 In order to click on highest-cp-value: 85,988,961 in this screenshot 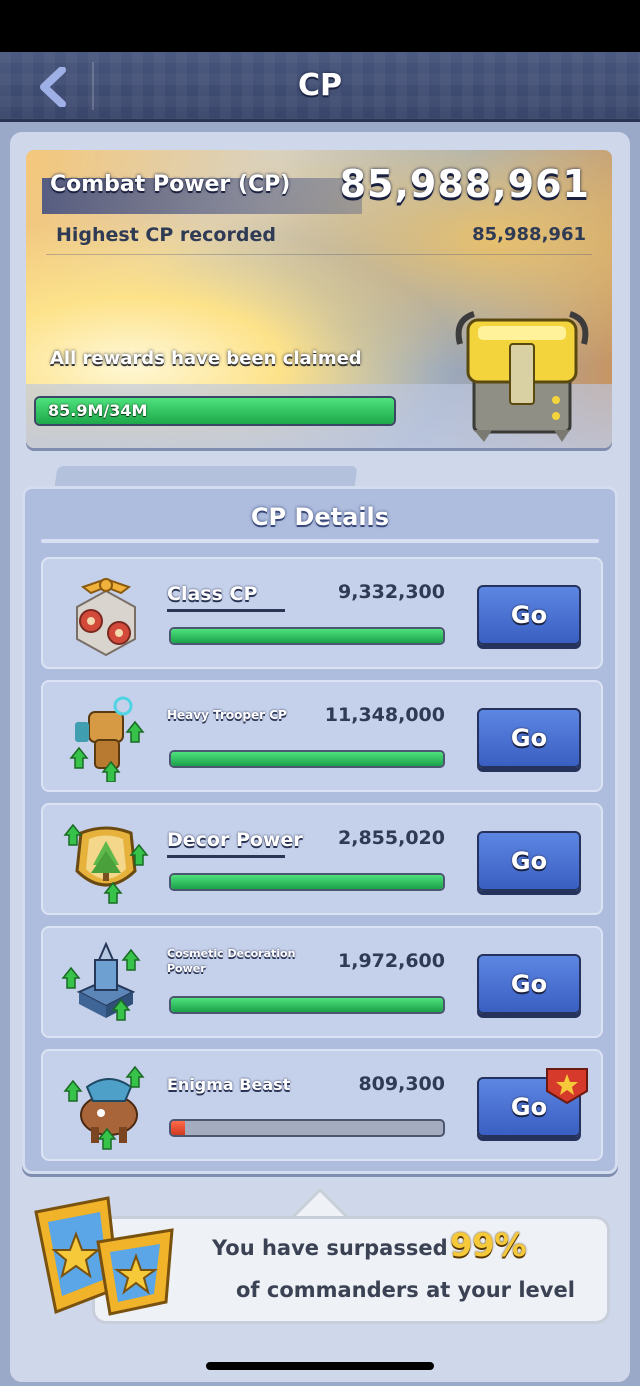, I will do `click(529, 234)`.